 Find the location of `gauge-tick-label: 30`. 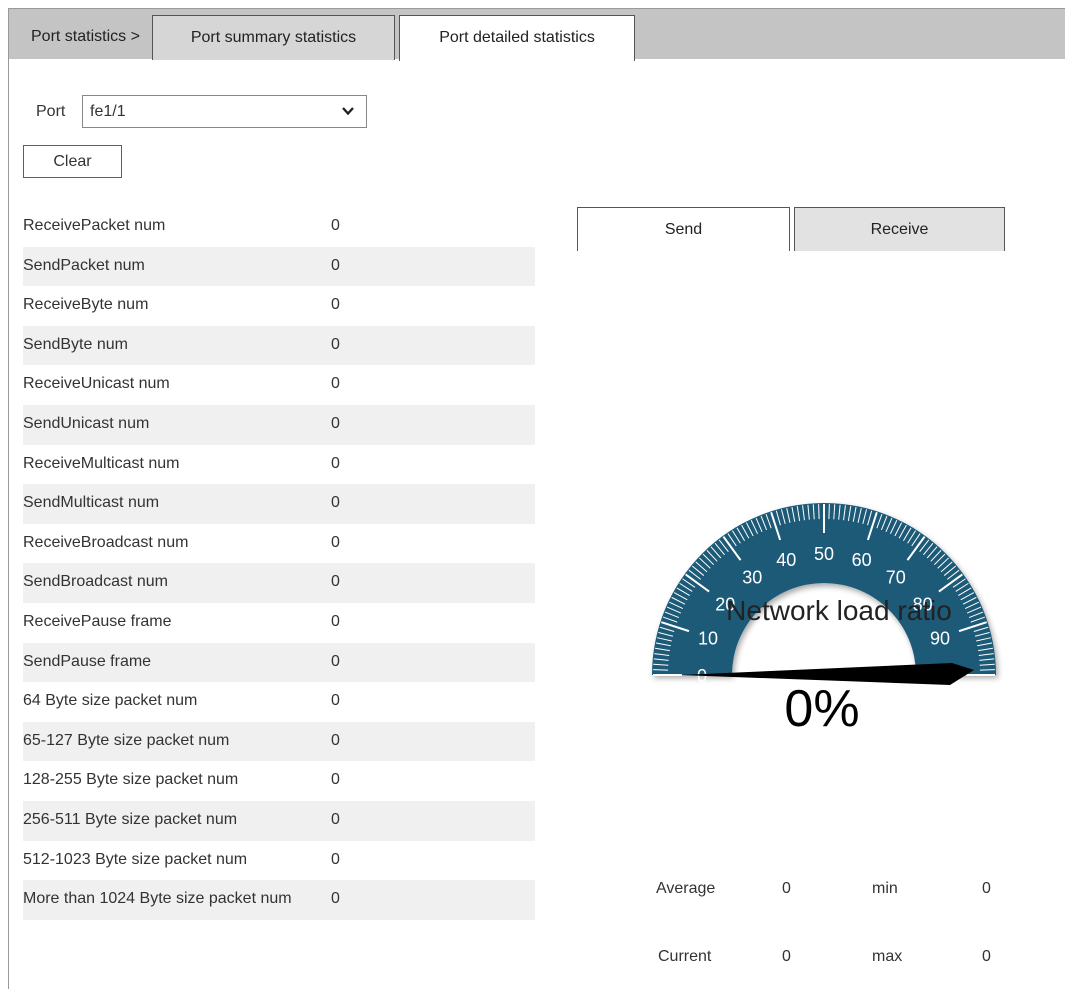

gauge-tick-label: 30 is located at coordinates (752, 577).